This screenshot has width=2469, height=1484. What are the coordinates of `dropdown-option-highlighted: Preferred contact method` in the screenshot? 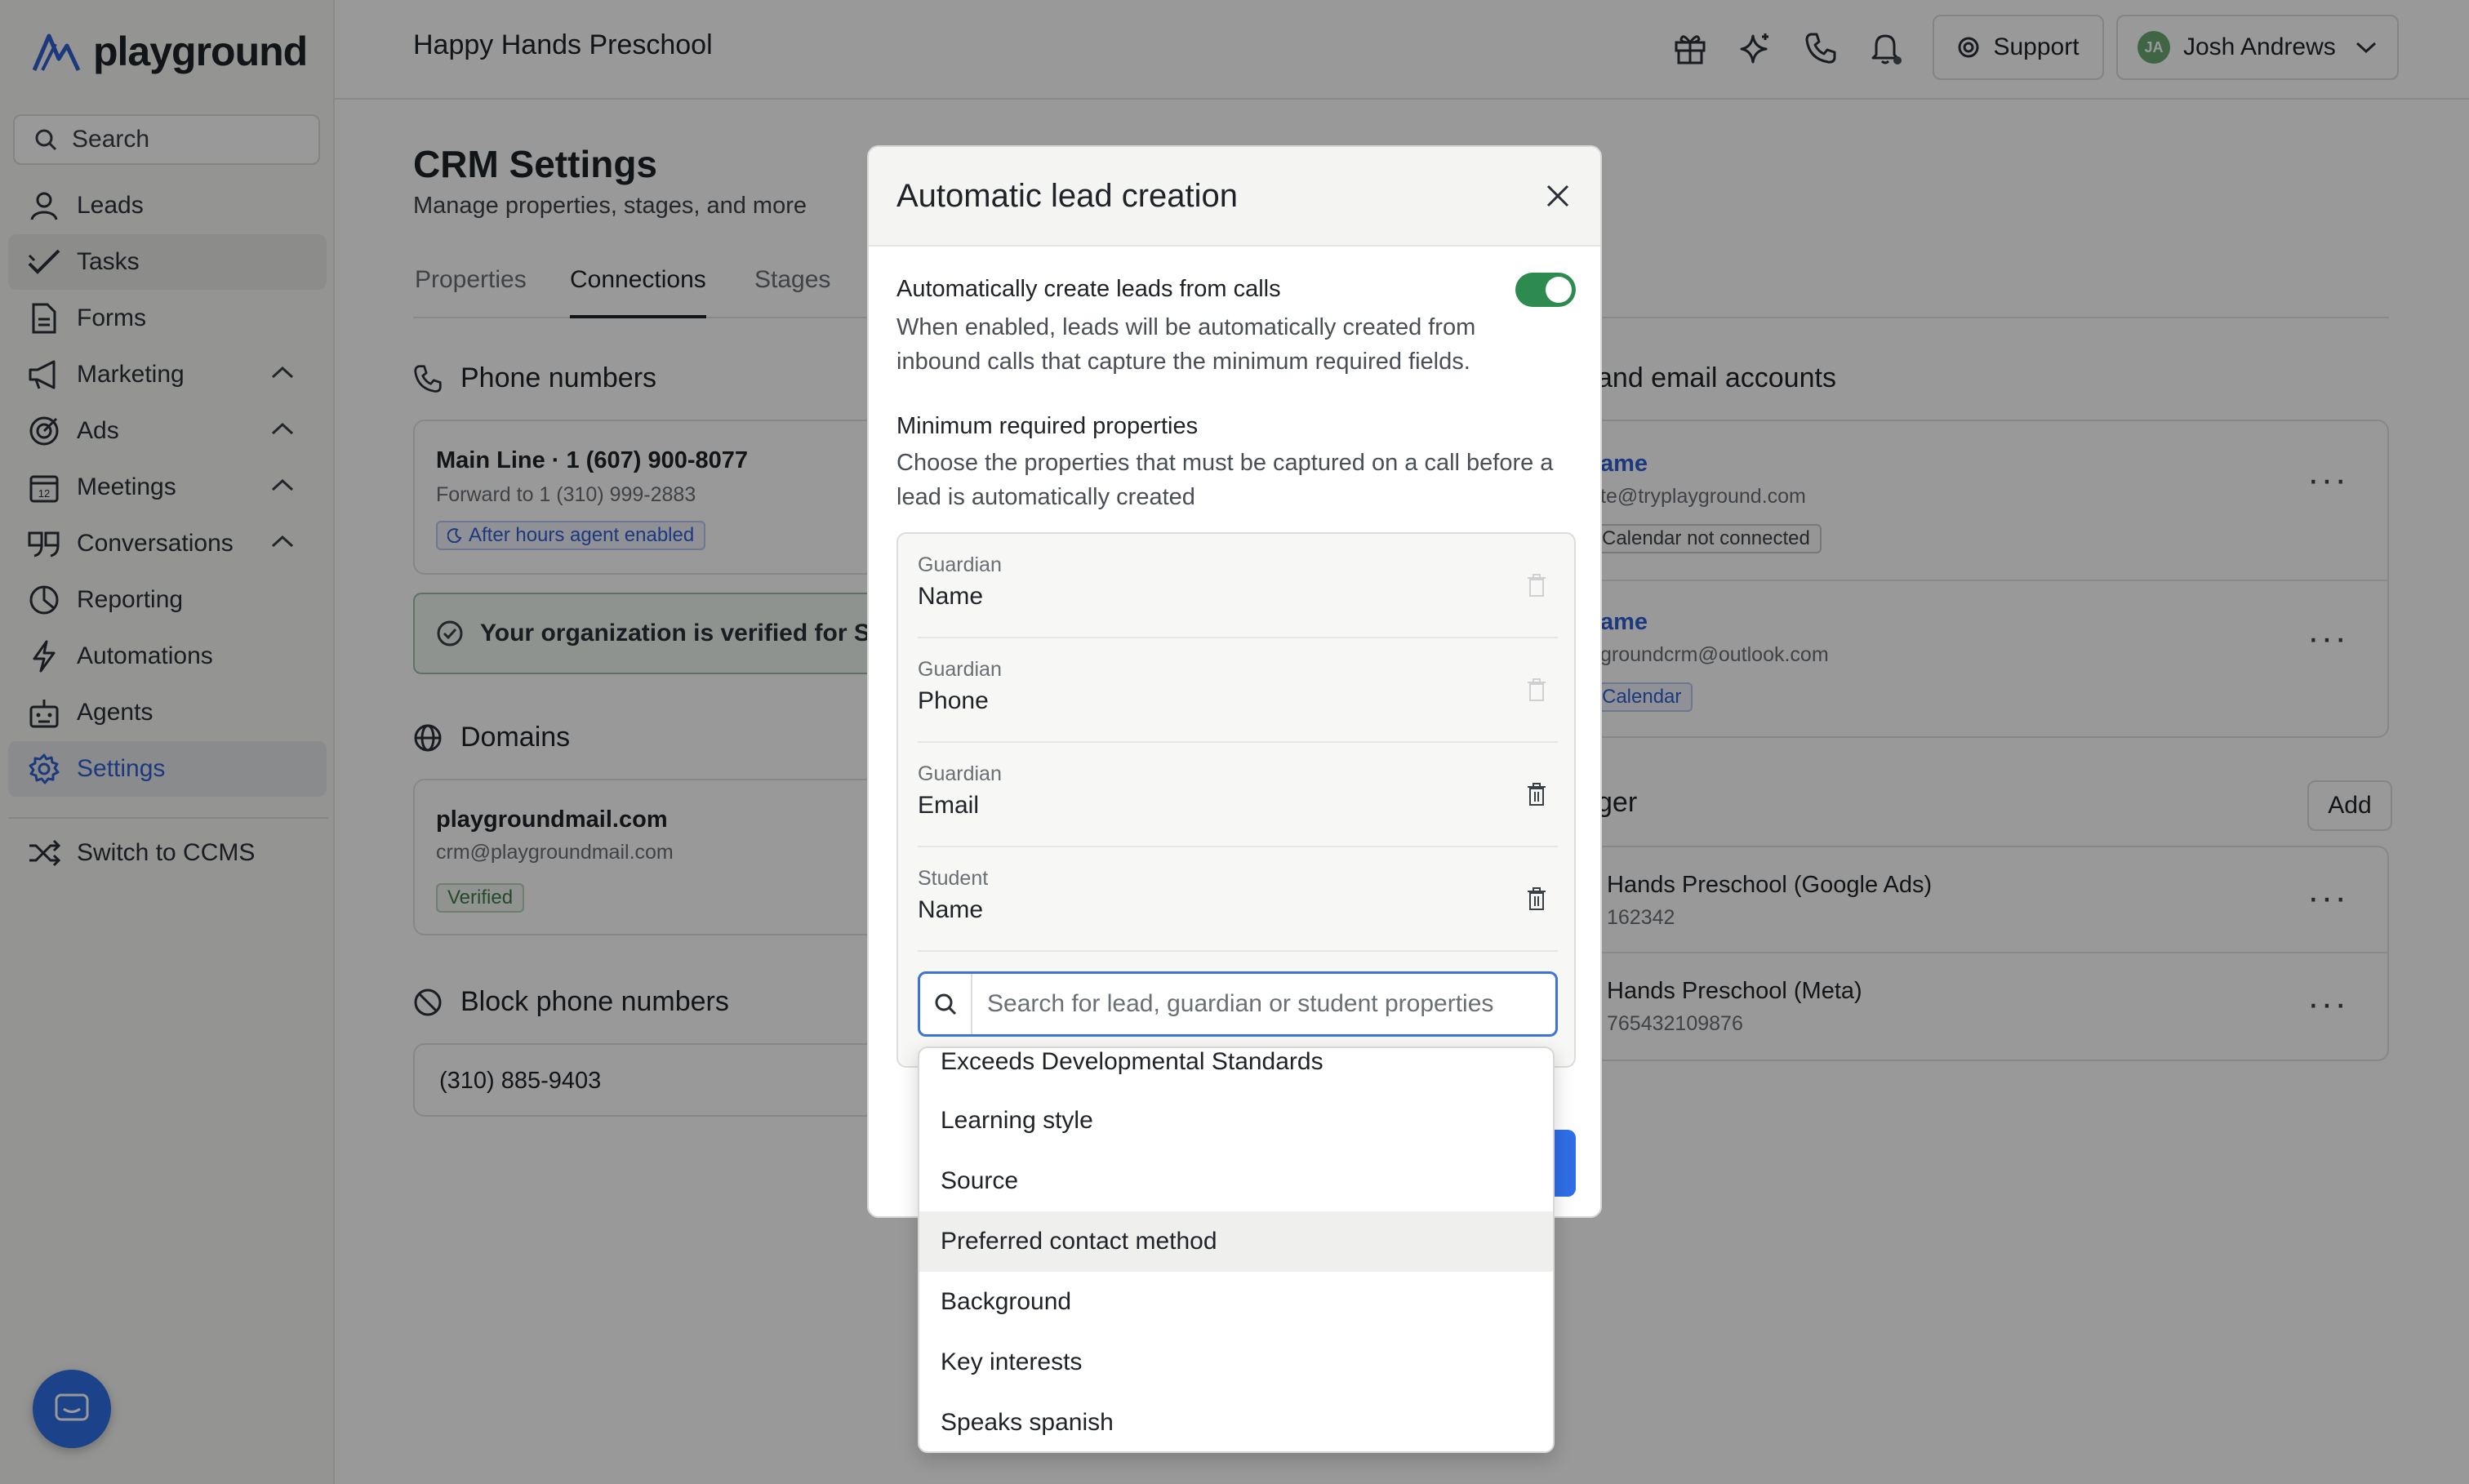 It's located at (1236, 1241).